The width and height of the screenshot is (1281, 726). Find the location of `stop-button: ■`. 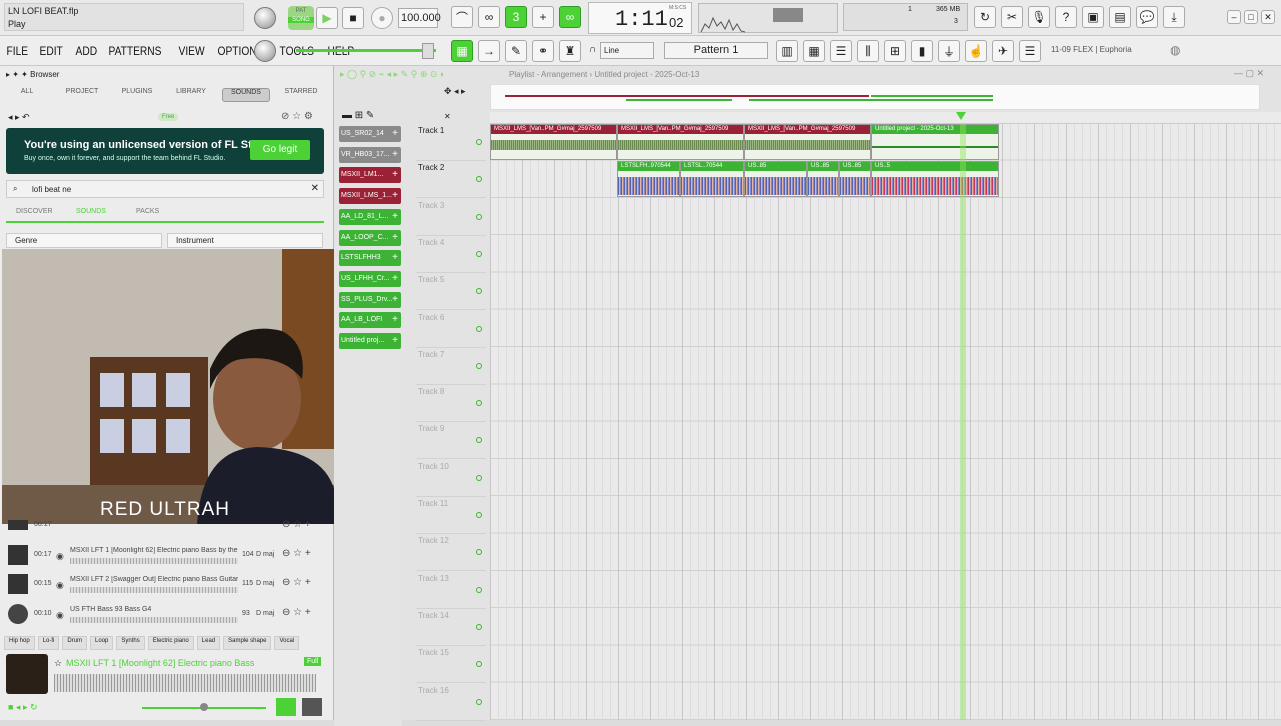

stop-button: ■ is located at coordinates (353, 18).